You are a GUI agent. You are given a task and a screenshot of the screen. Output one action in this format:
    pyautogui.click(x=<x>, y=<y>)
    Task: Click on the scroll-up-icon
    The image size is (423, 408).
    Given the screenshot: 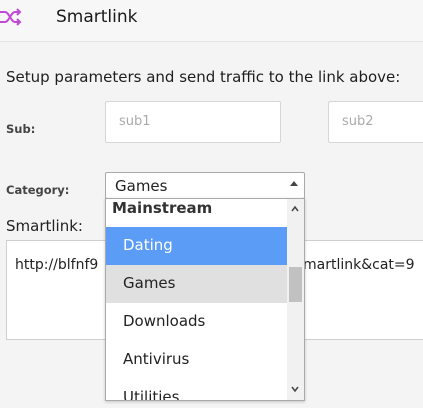 What is the action you would take?
    pyautogui.click(x=295, y=209)
    